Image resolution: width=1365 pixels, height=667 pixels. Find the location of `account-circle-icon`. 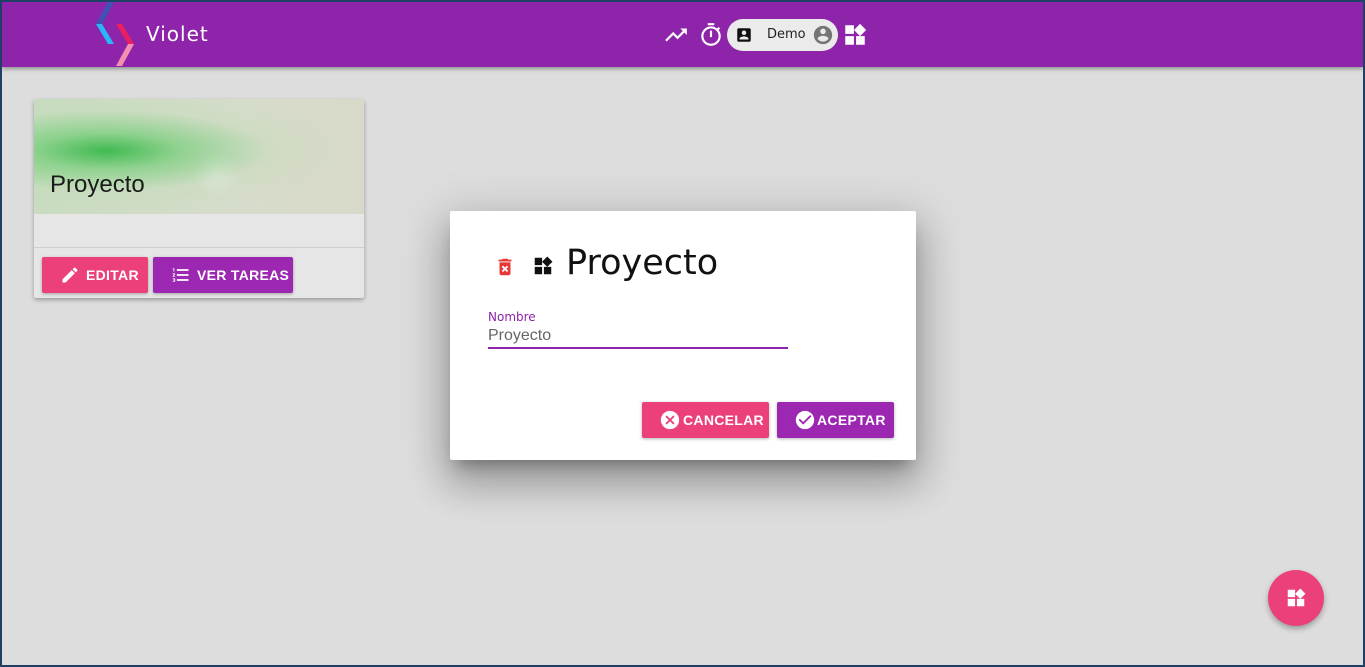

account-circle-icon is located at coordinates (823, 35).